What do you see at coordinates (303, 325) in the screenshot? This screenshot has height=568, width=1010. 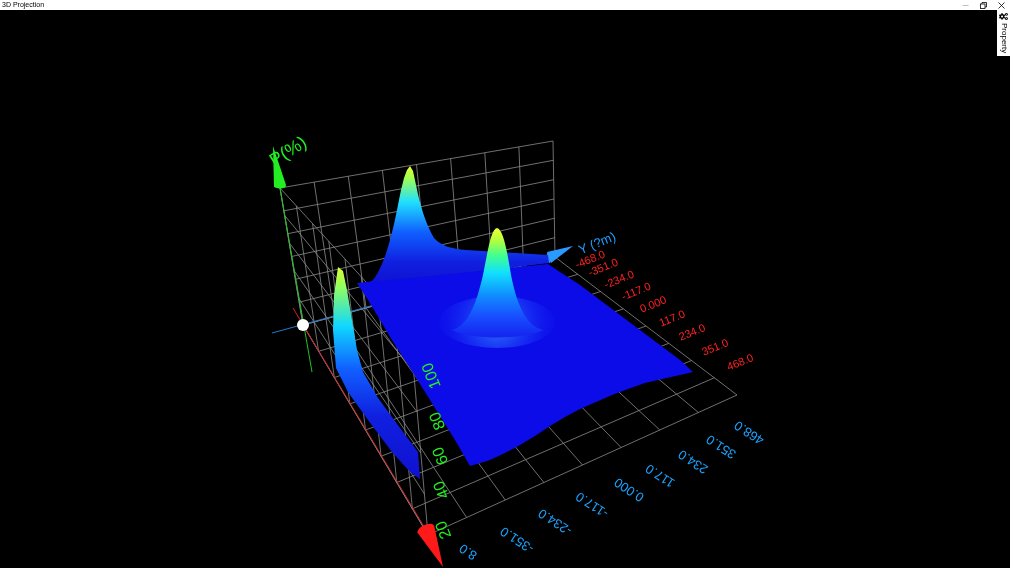 I see `sphere-icon` at bounding box center [303, 325].